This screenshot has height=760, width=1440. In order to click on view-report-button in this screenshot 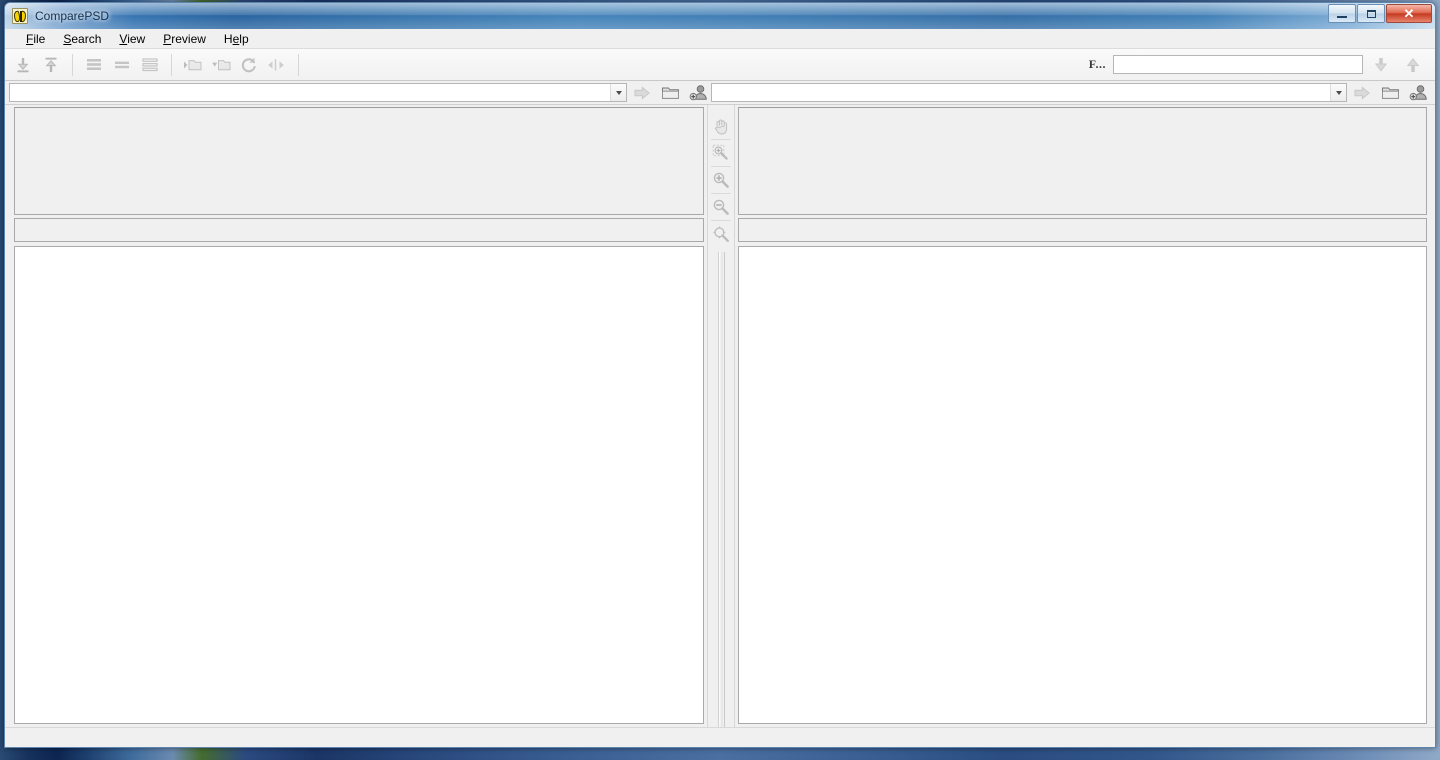, I will do `click(150, 65)`.